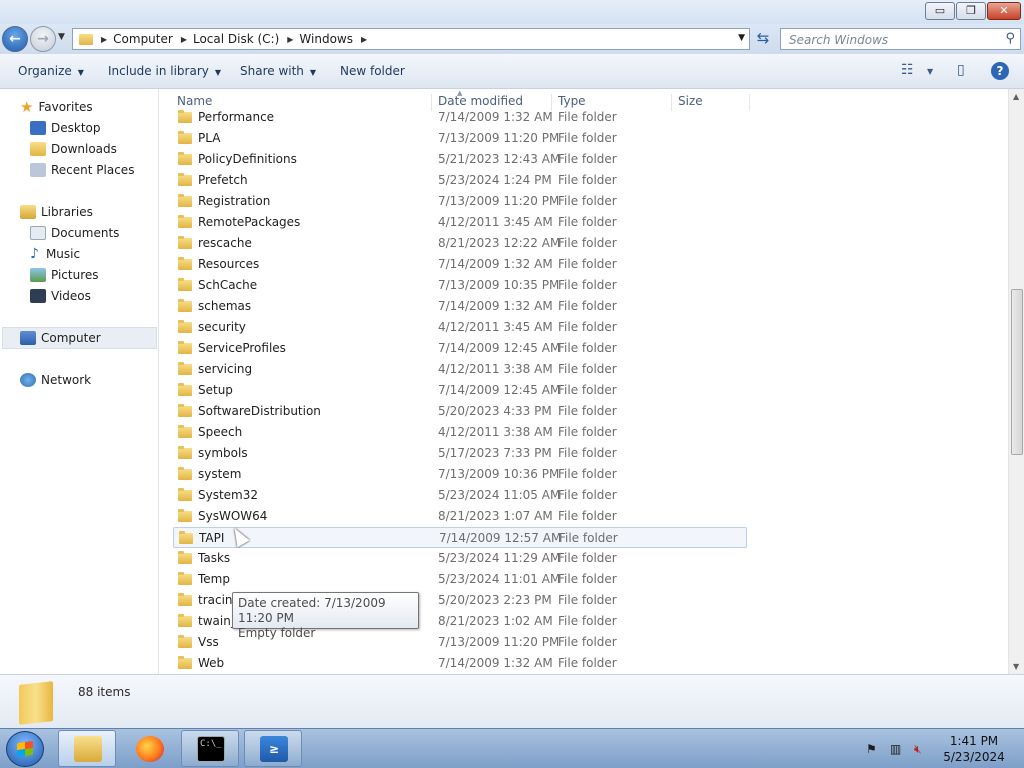 Image resolution: width=1024 pixels, height=768 pixels. What do you see at coordinates (895, 749) in the screenshot?
I see `network-status-icon: ▥` at bounding box center [895, 749].